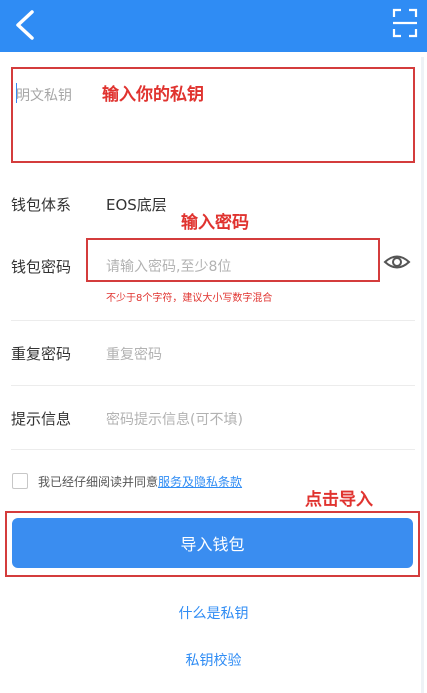 The image size is (427, 693). Describe the element at coordinates (174, 419) in the screenshot. I see `prompt-info-input: 密码提示信息(可不填)` at that location.